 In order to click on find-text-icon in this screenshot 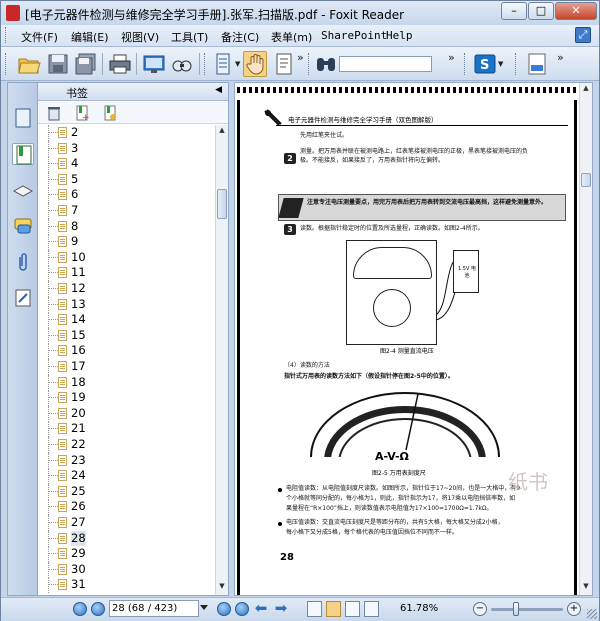, I will do `click(182, 64)`.